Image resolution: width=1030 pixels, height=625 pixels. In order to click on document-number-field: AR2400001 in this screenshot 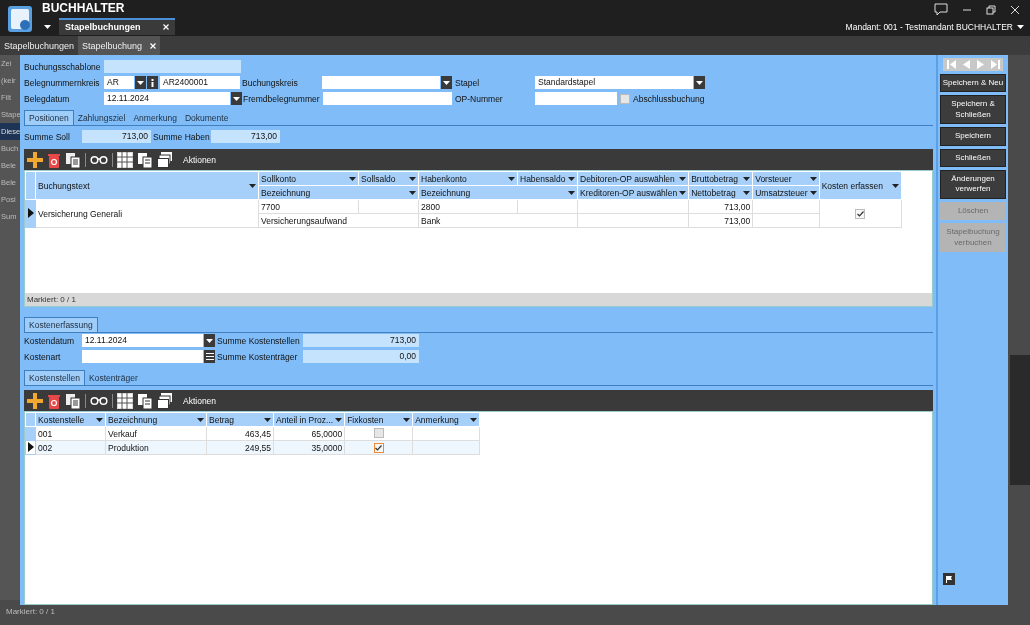, I will do `click(200, 82)`.